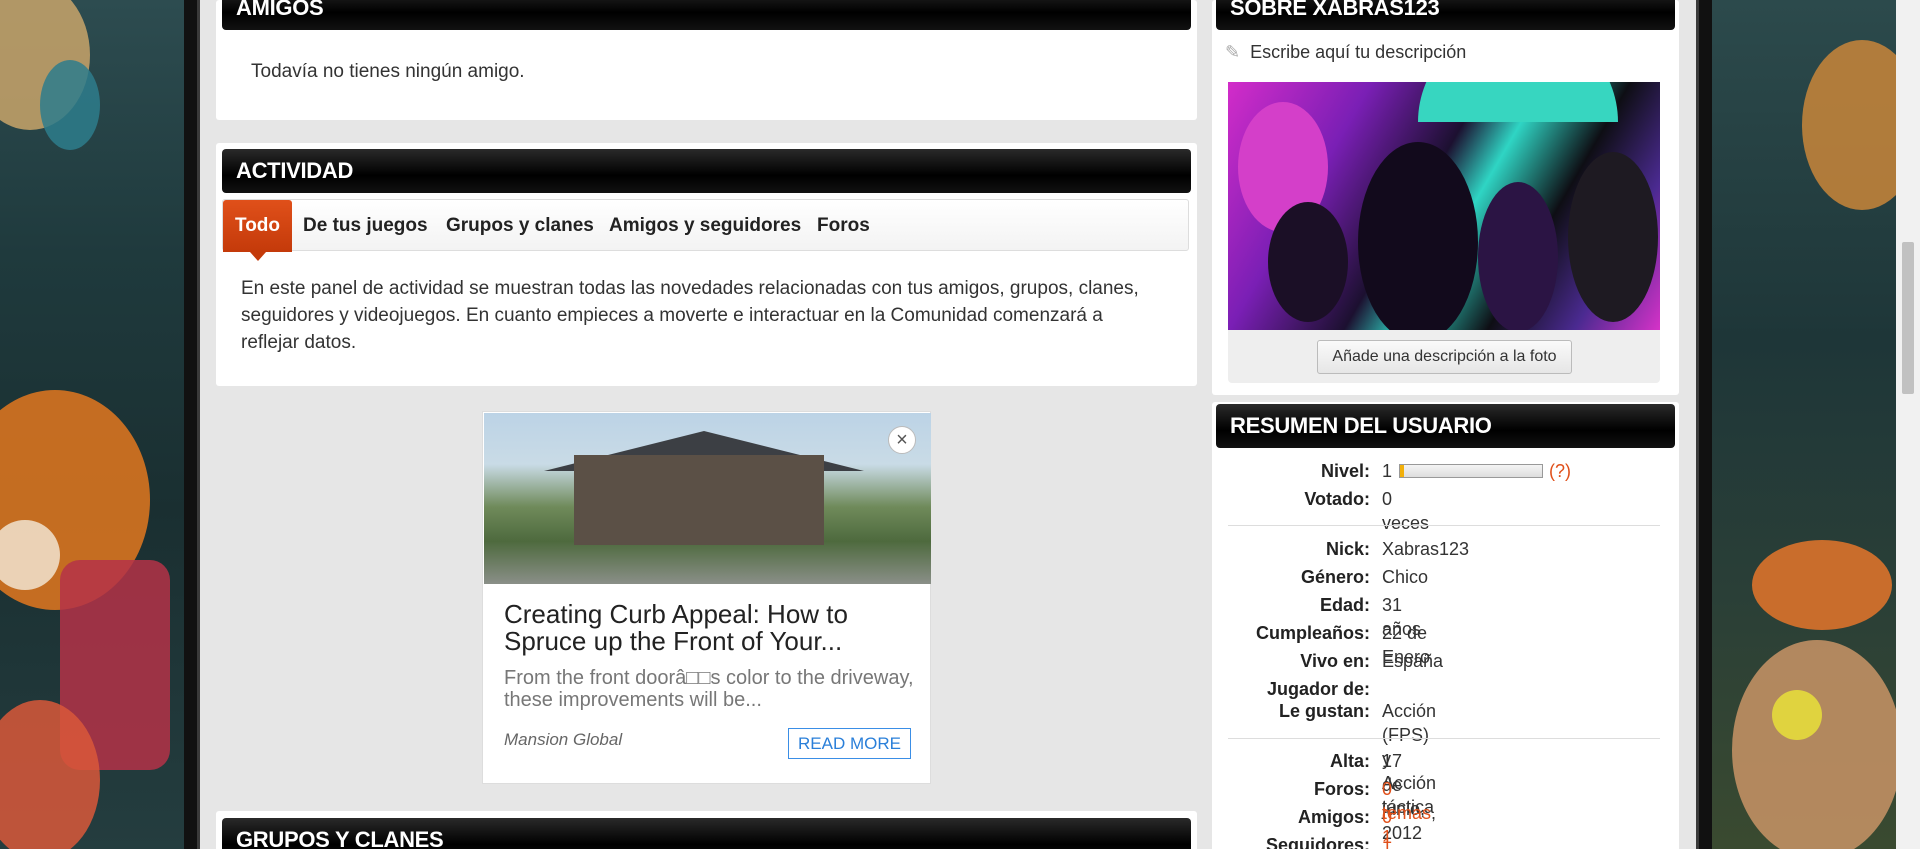  What do you see at coordinates (1358, 52) in the screenshot?
I see `edit-description-text: Escribe aquí tu descripción` at bounding box center [1358, 52].